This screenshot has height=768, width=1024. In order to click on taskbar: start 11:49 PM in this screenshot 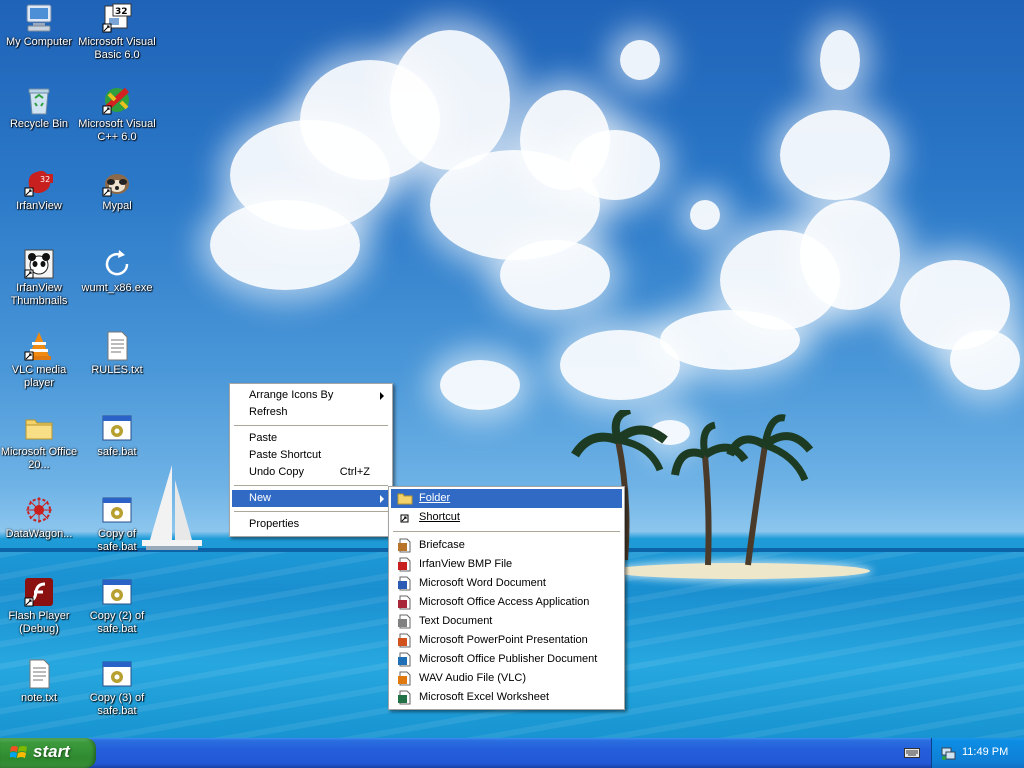, I will do `click(512, 753)`.